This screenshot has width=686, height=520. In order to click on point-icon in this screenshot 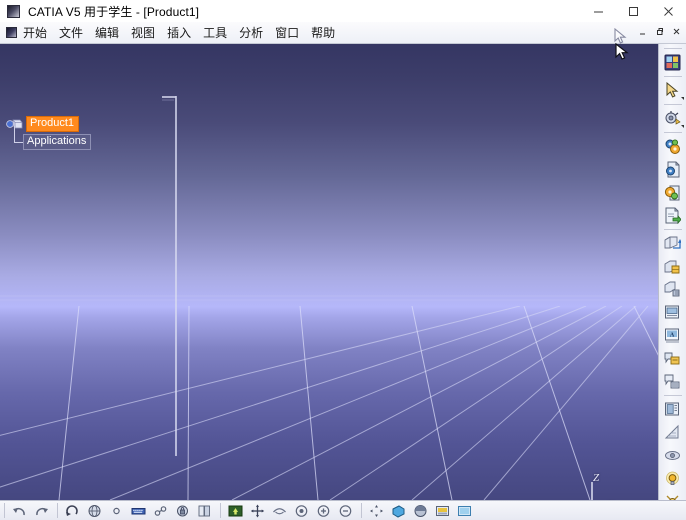, I will do `click(116, 511)`.